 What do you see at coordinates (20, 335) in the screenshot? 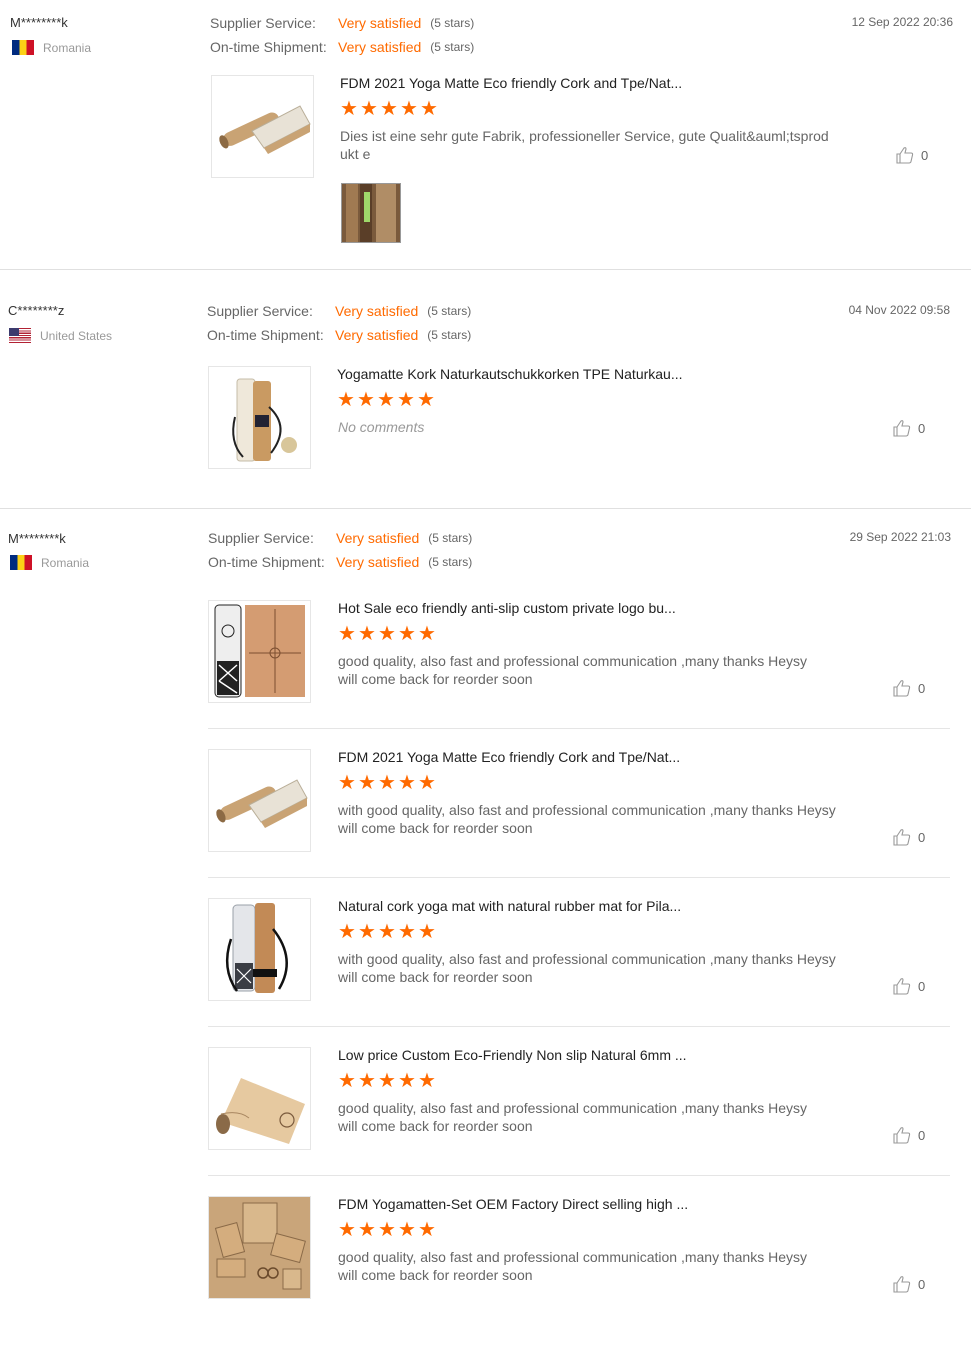
I see `united-states-flag-icon` at bounding box center [20, 335].